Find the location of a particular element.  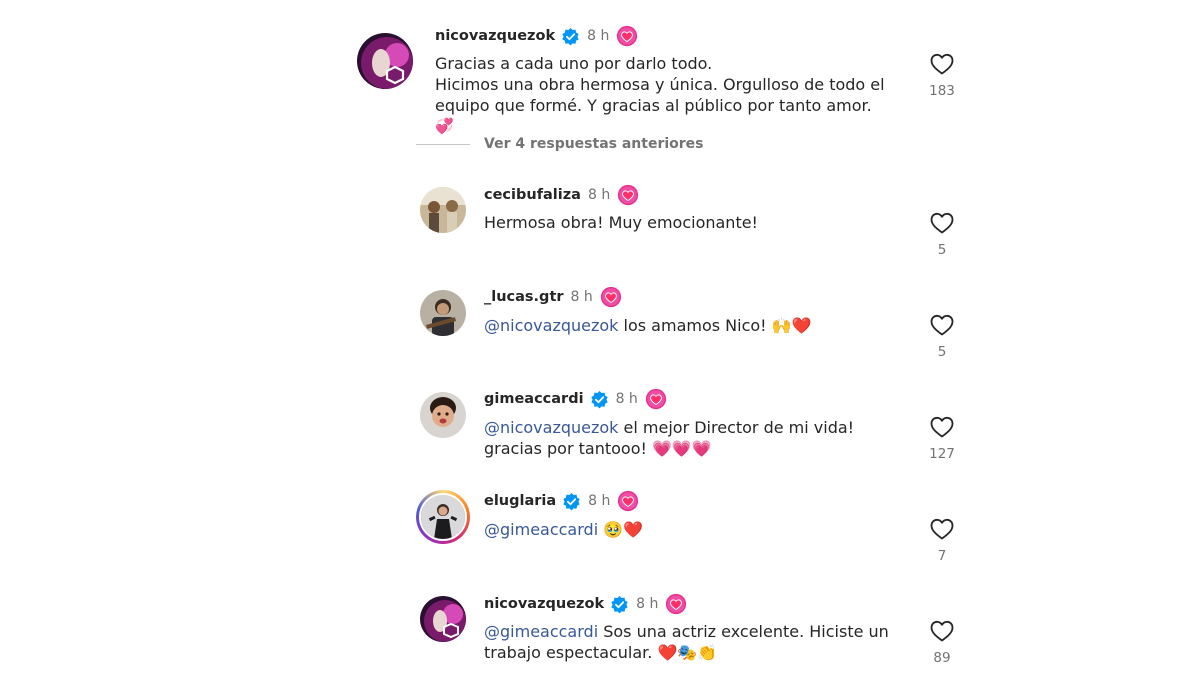

username: gimeaccardi is located at coordinates (534, 399).